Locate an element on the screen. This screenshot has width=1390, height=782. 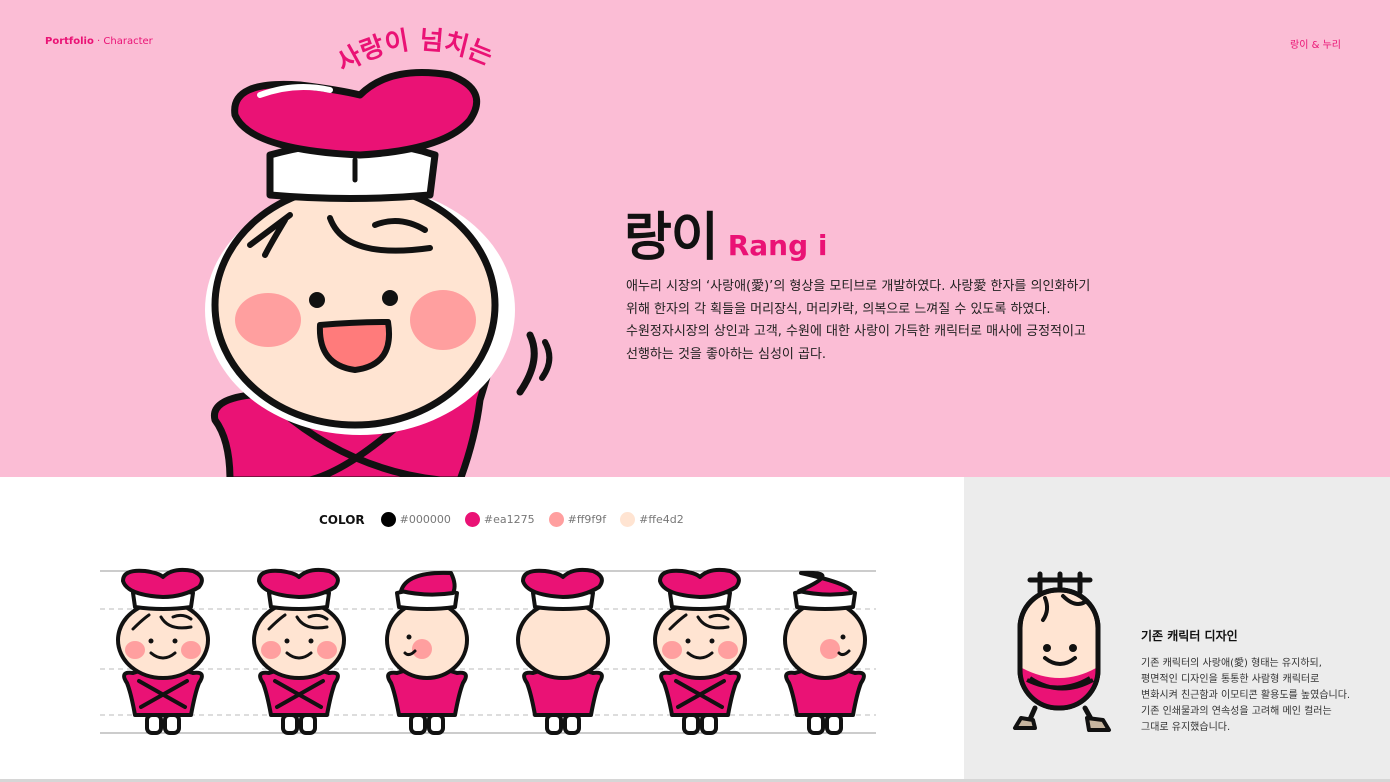
character-title: 랑이 Rang i is located at coordinates (725, 232).